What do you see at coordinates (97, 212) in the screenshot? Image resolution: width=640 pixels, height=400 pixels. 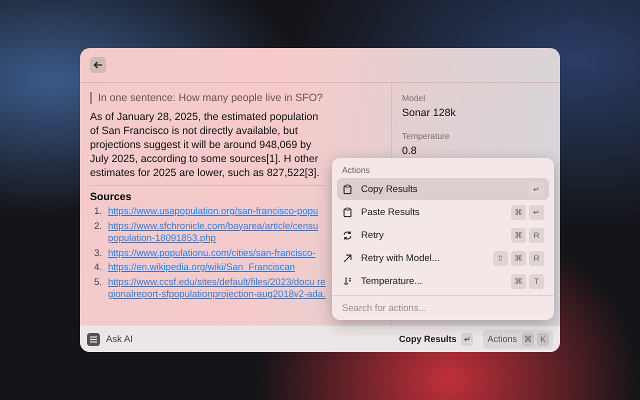 I see `list-number: 1.` at bounding box center [97, 212].